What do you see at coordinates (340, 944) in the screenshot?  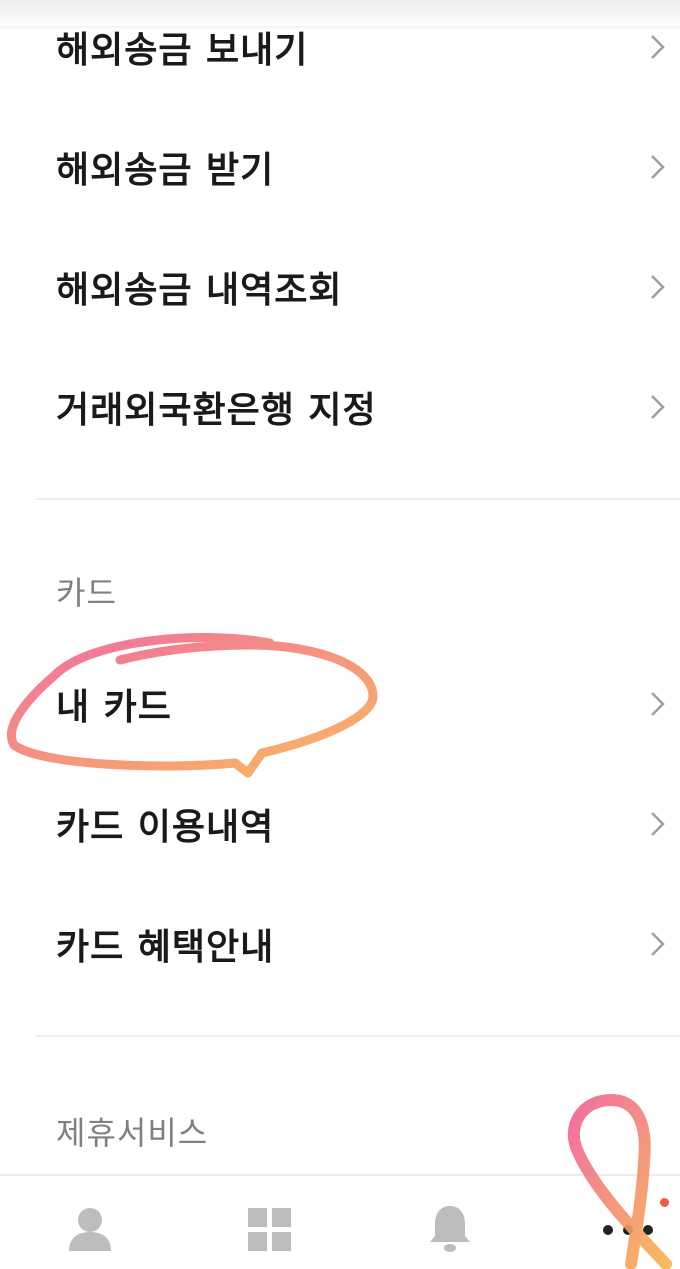 I see `menu-item-card-benefits: 카드 혜택안내` at bounding box center [340, 944].